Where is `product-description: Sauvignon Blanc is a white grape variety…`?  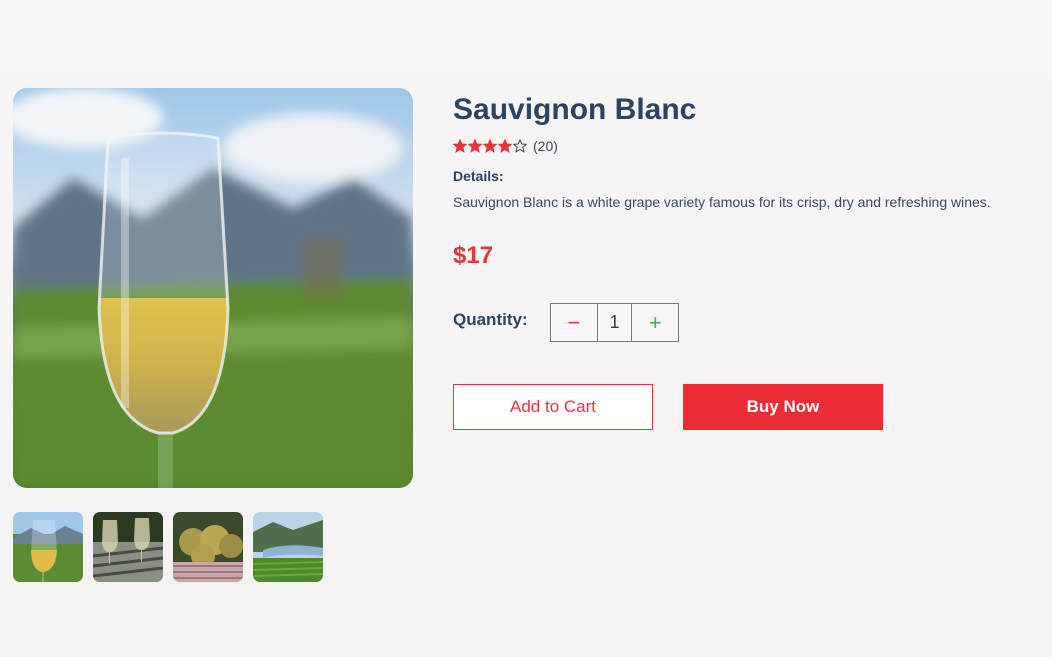 product-description: Sauvignon Blanc is a white grape variety… is located at coordinates (722, 202).